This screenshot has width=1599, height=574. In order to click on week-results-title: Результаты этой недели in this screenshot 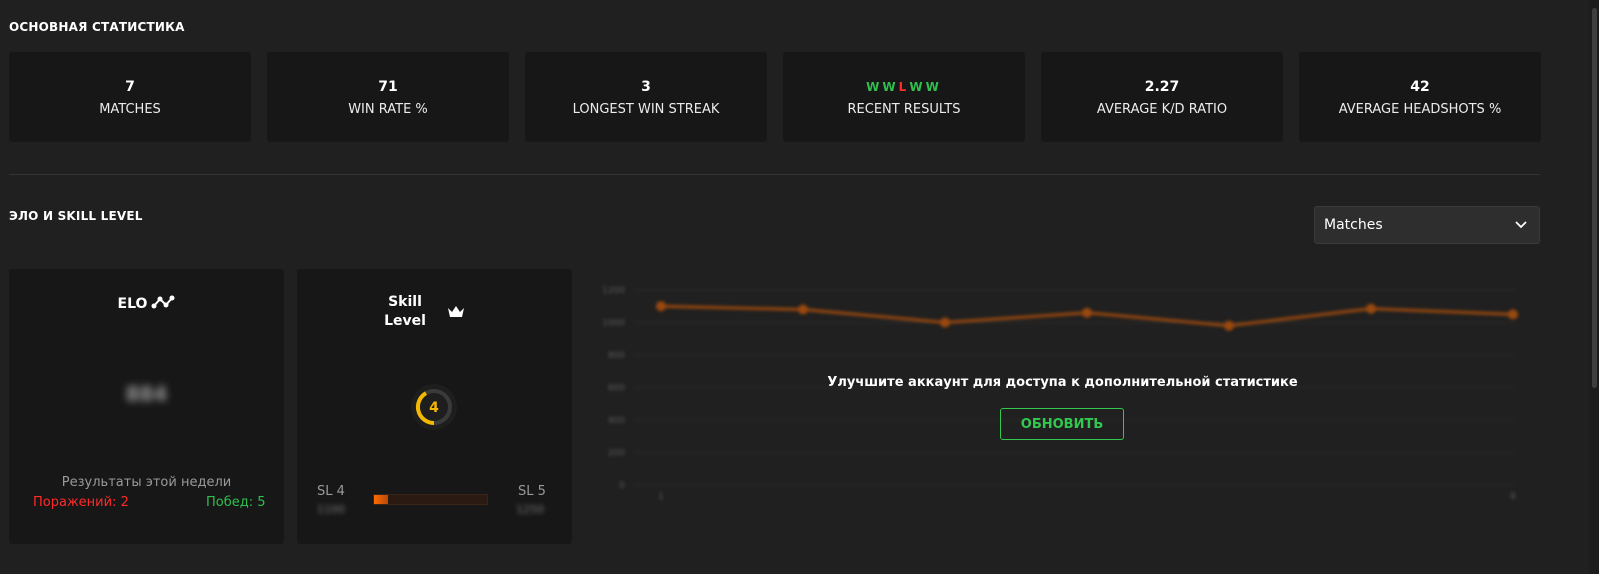, I will do `click(146, 482)`.